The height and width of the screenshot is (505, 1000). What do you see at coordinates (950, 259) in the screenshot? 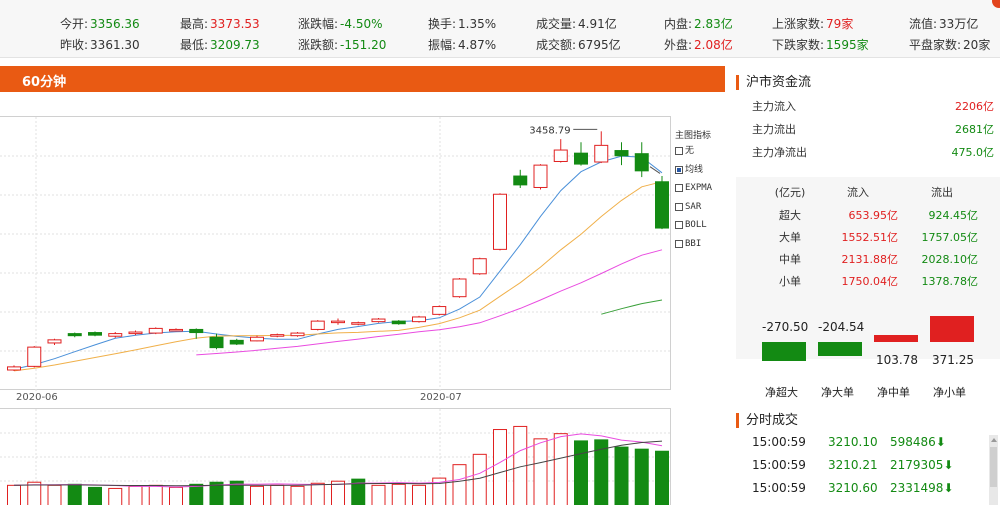
I see `table-cell-outflow: 2028.10亿` at bounding box center [950, 259].